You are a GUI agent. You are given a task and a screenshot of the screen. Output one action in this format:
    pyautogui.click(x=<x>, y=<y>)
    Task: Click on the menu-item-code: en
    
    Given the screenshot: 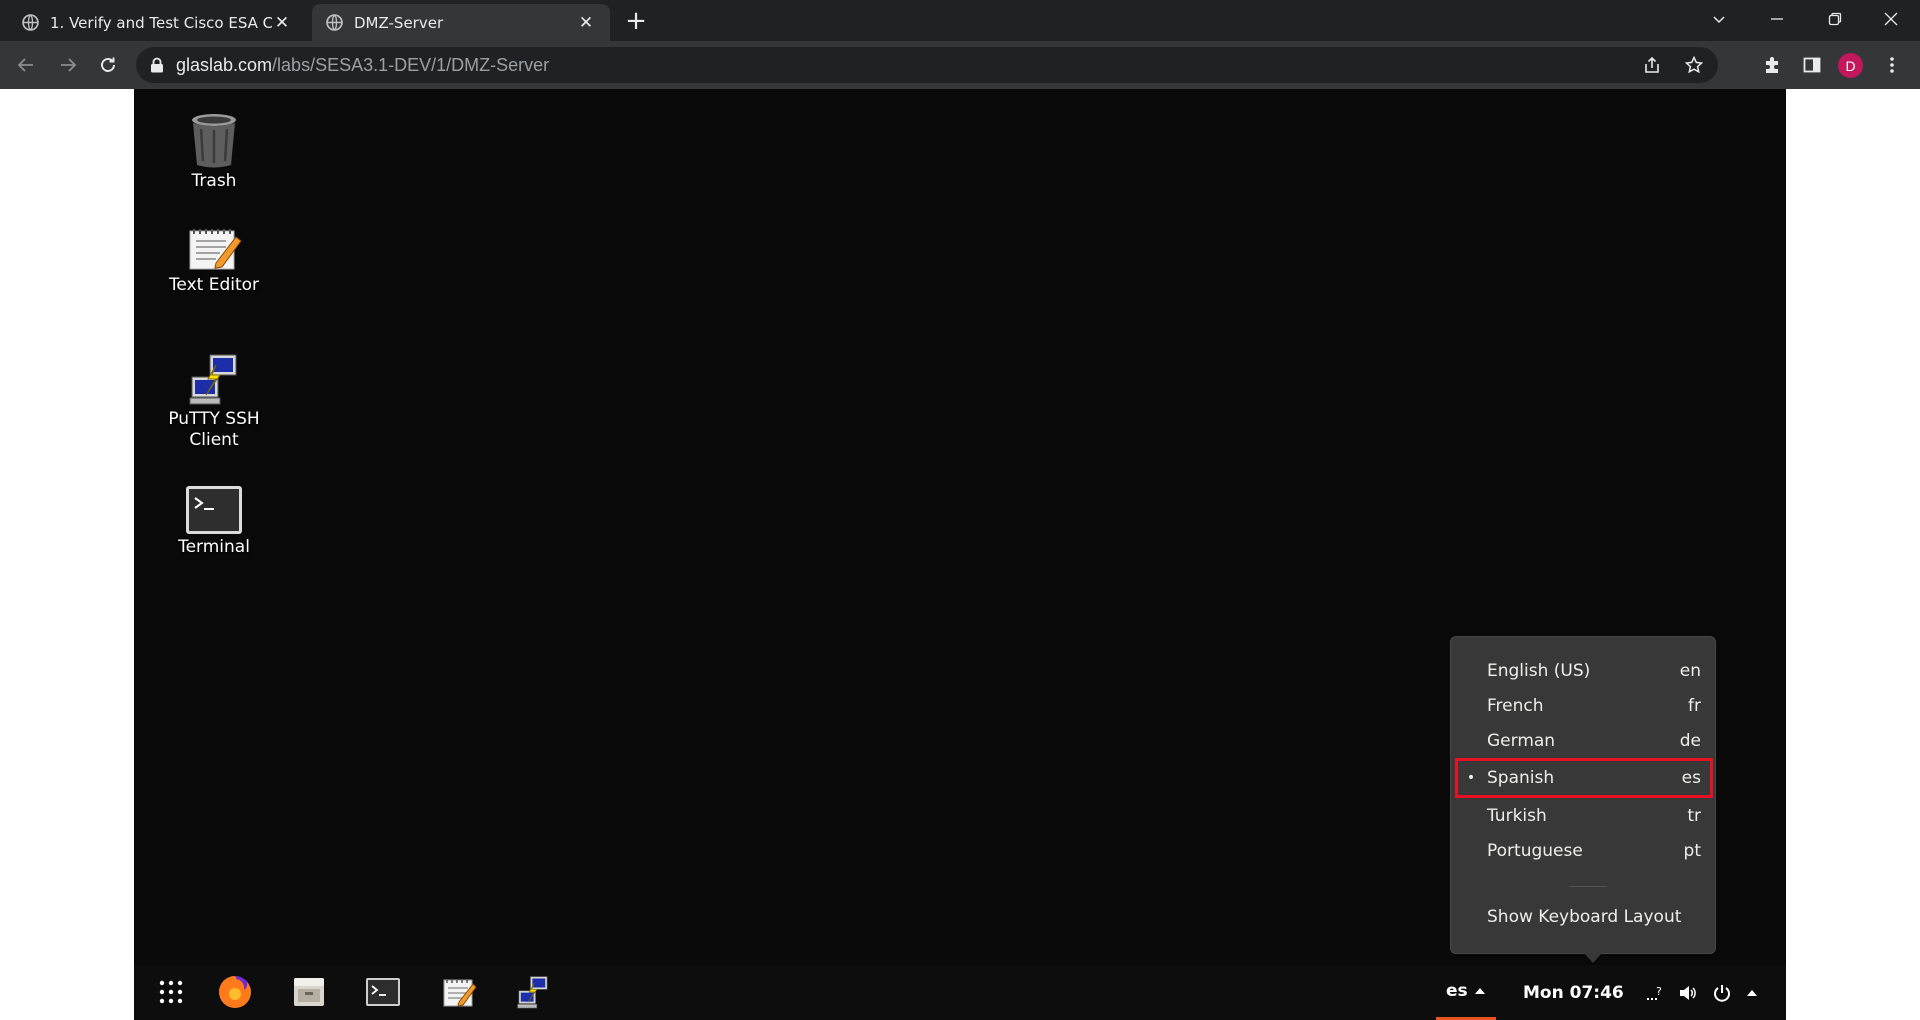 What is the action you would take?
    pyautogui.click(x=1690, y=670)
    